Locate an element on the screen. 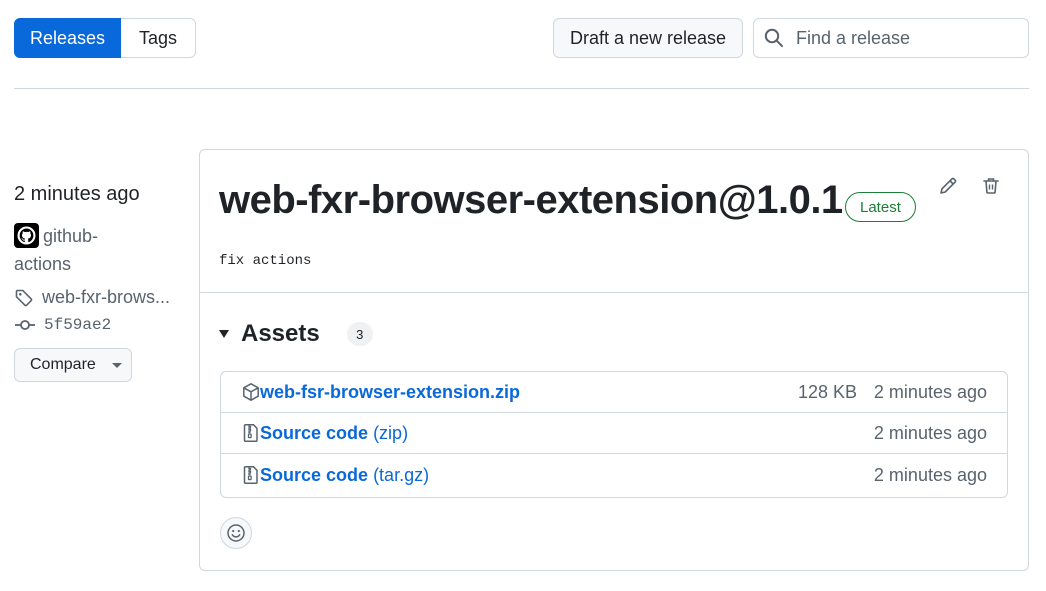  asset-ext: (zip) is located at coordinates (391, 432).